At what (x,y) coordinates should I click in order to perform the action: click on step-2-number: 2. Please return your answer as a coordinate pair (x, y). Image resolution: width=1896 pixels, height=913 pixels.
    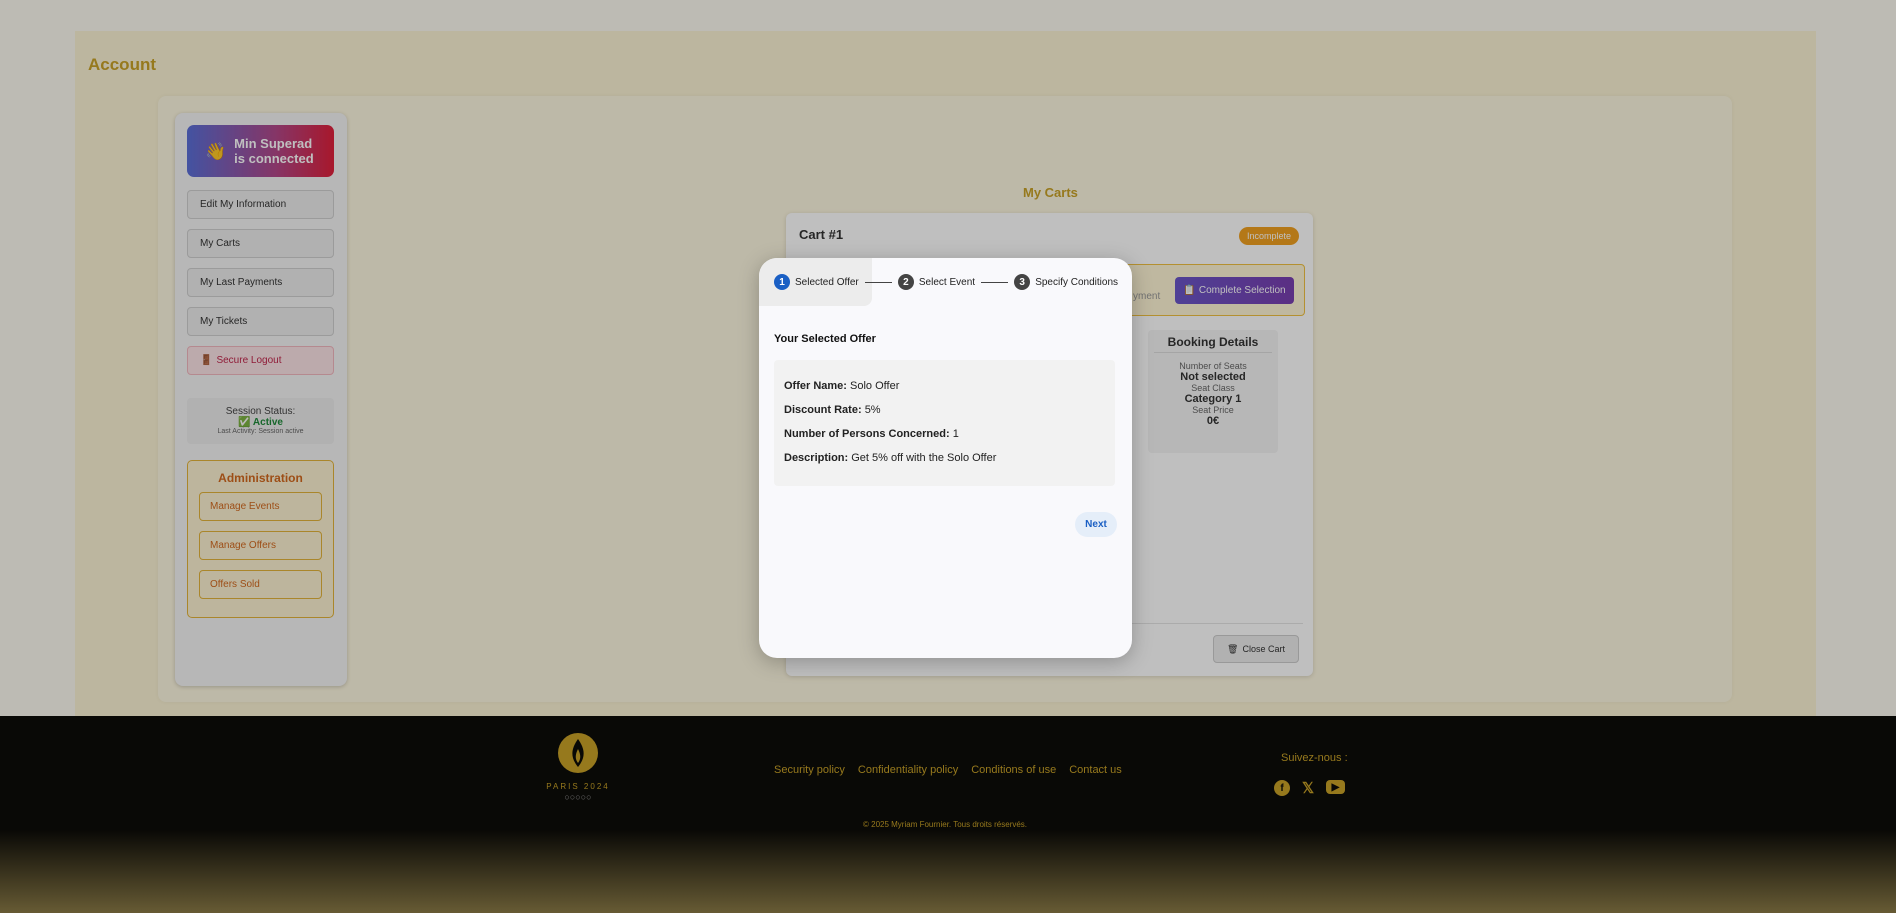
    Looking at the image, I should click on (905, 282).